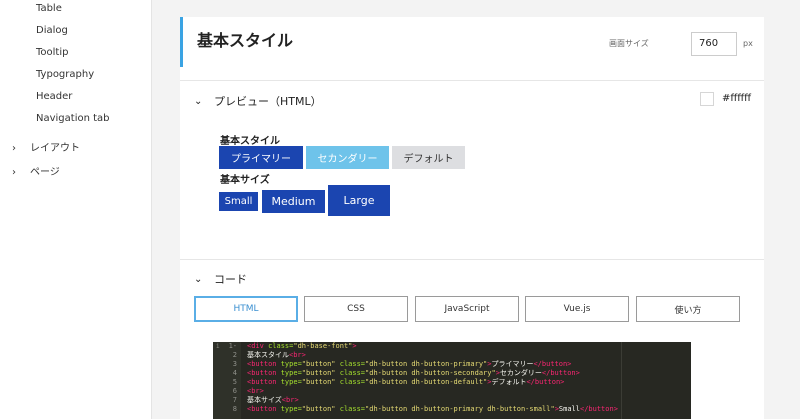 This screenshot has width=800, height=419. I want to click on sidebar-item-tooltip: Tooltip, so click(52, 53).